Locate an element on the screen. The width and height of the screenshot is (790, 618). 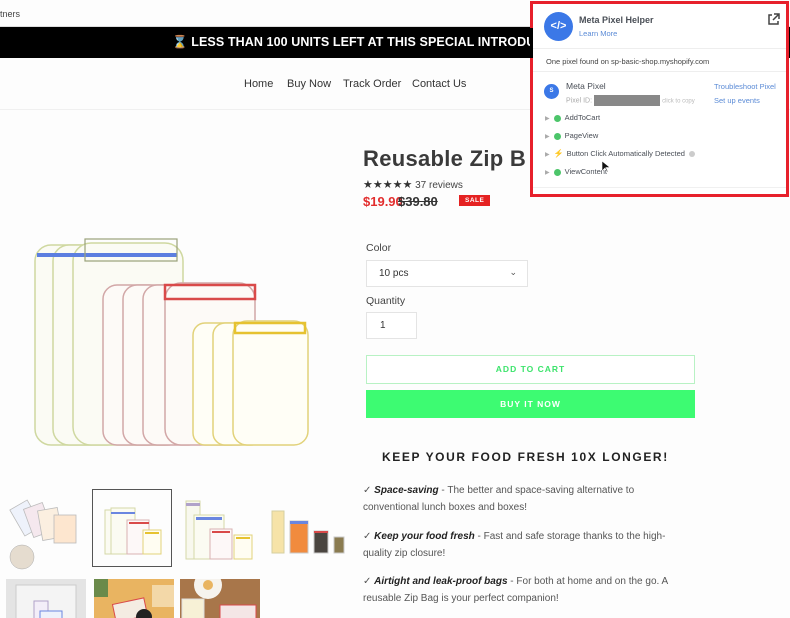
nav-buy-now: Buy Now is located at coordinates (309, 84).